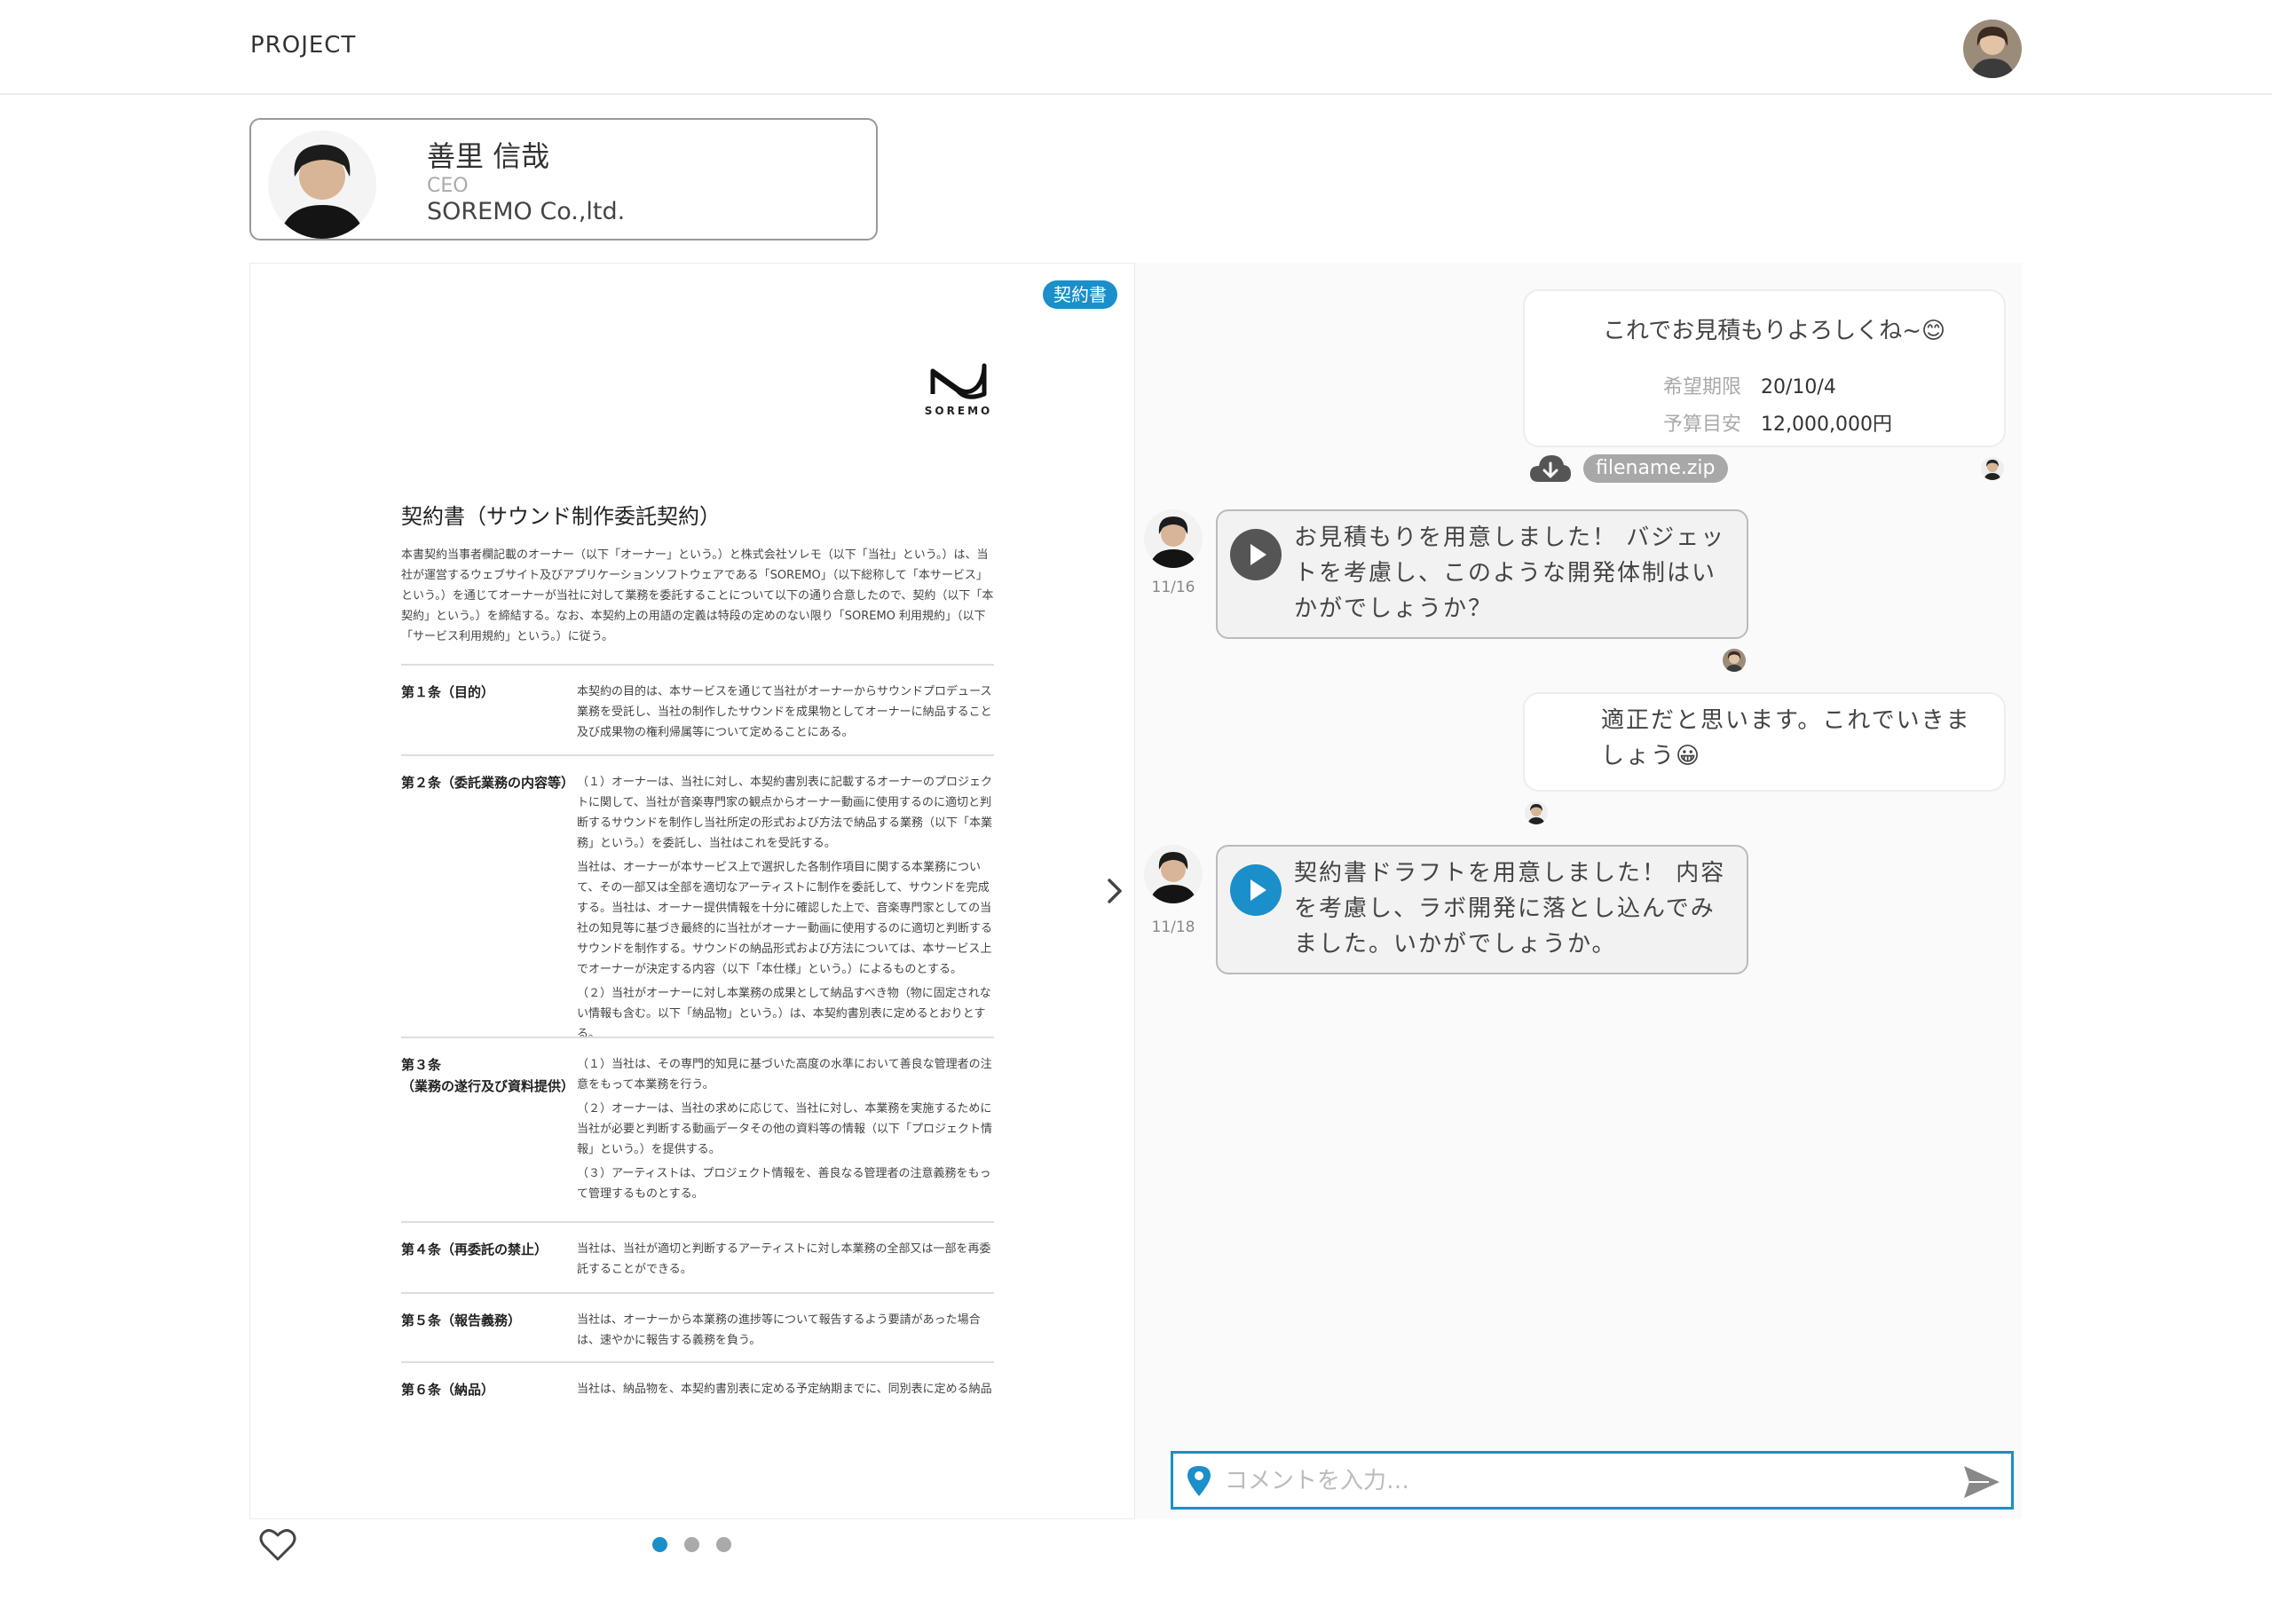 This screenshot has height=1624, width=2272. Describe the element at coordinates (488, 783) in the screenshot. I see `article-heading: 第２条（委託業務の内容等）` at that location.